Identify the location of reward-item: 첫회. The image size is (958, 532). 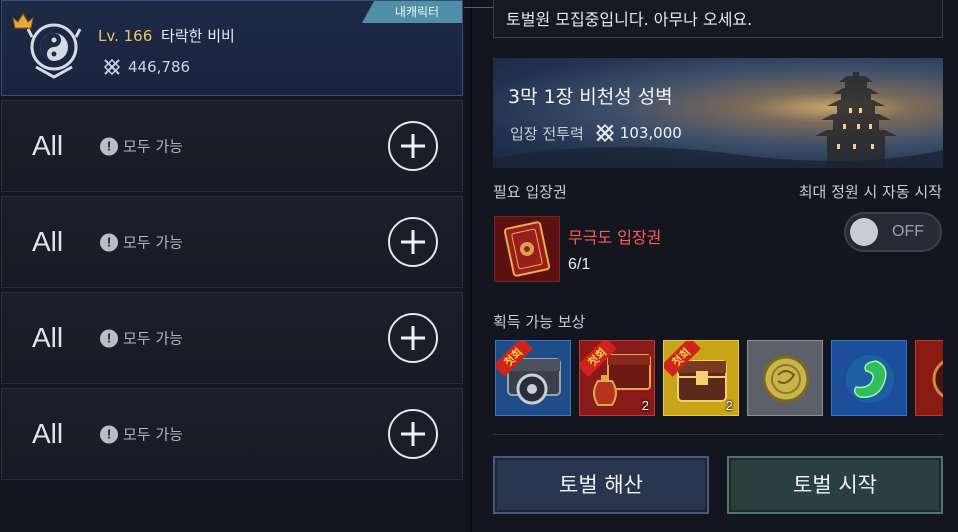
(533, 378).